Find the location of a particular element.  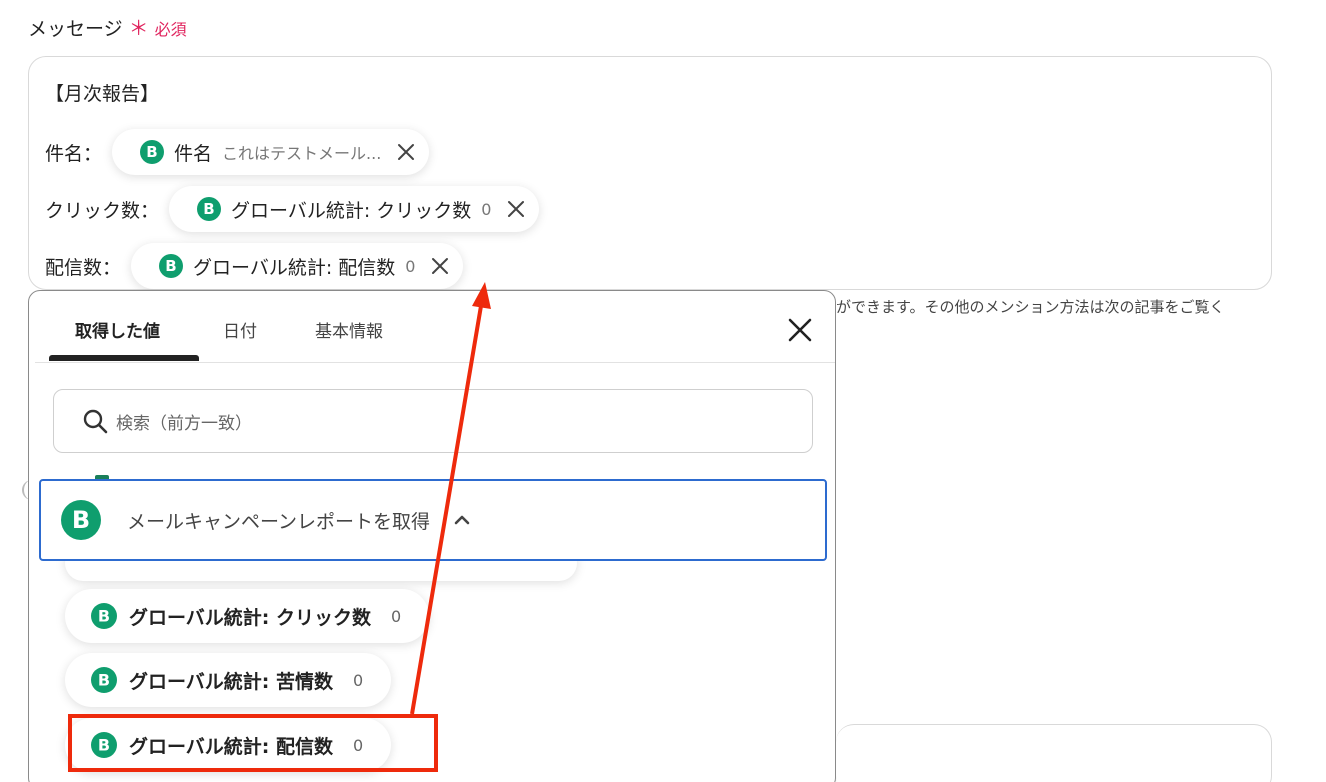

tab-basic-info: 基本情報 is located at coordinates (349, 329).